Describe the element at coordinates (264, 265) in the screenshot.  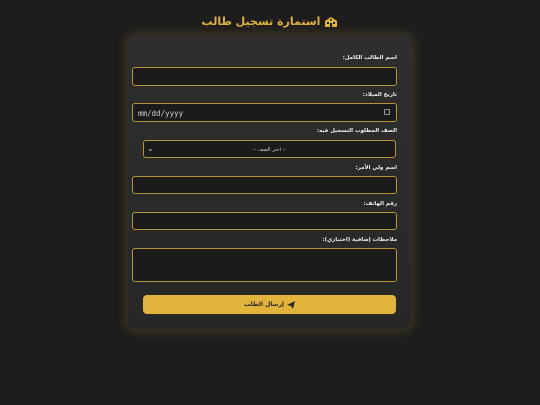
I see `notes-textarea` at that location.